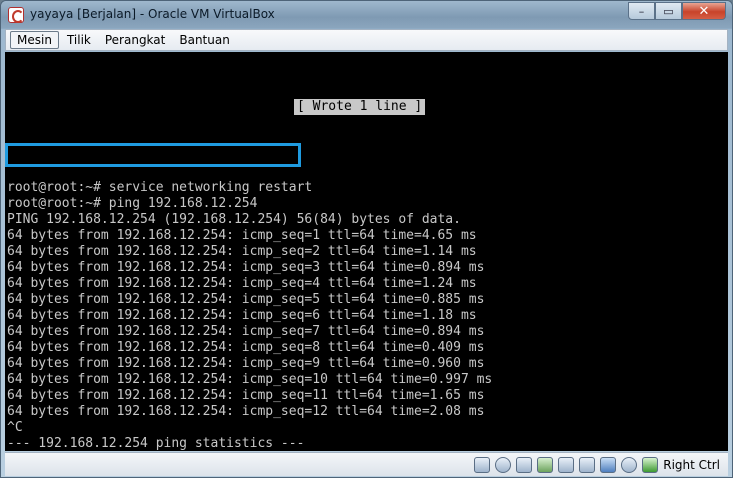  I want to click on terminal-line: root@root:~# service networking restart, so click(160, 187).